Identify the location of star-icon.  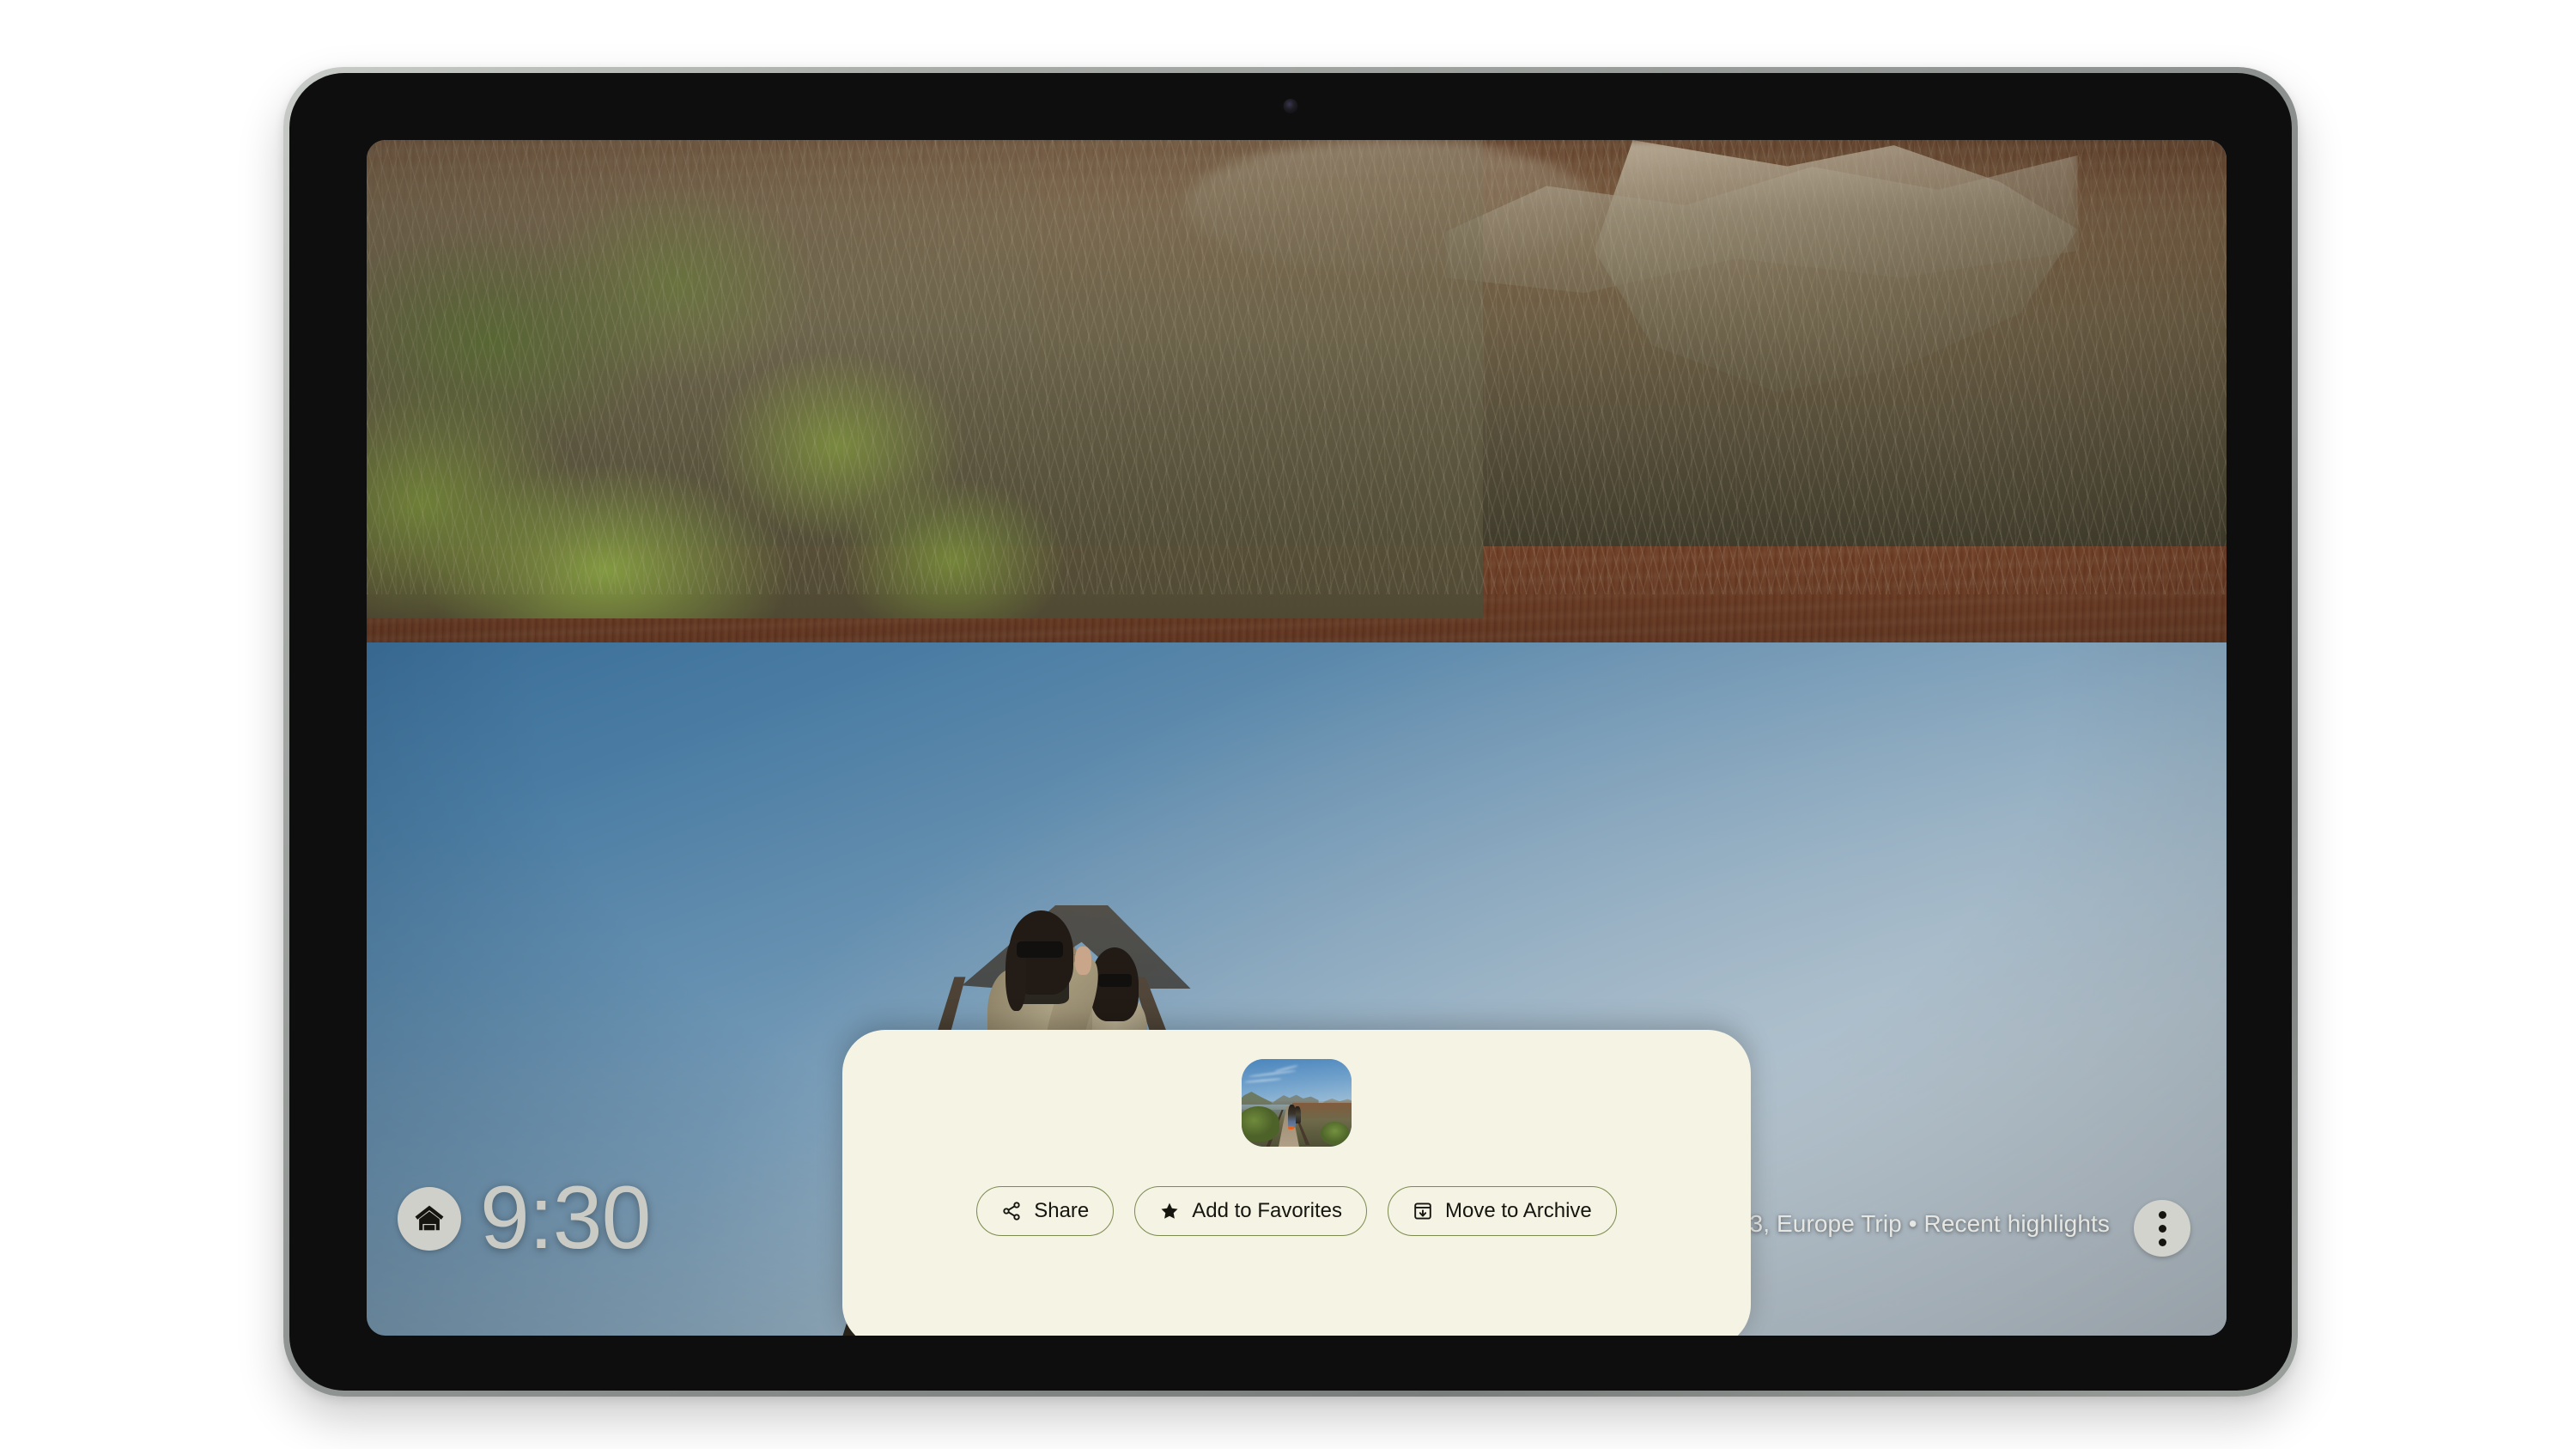
(1169, 1210).